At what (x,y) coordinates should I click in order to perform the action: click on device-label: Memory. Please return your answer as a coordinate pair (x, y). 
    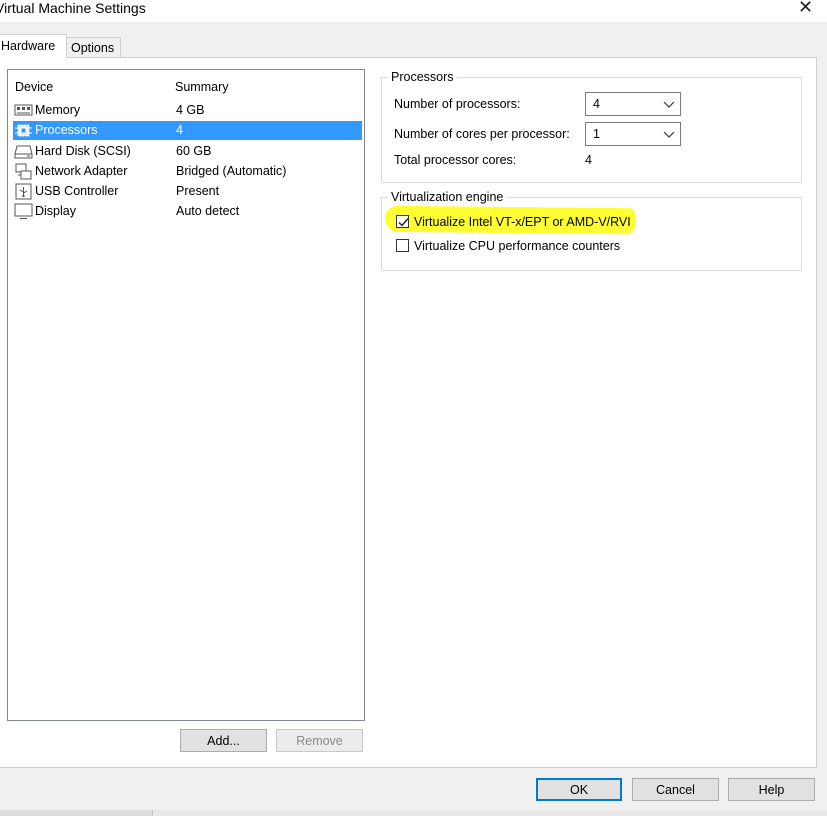
    Looking at the image, I should click on (58, 110).